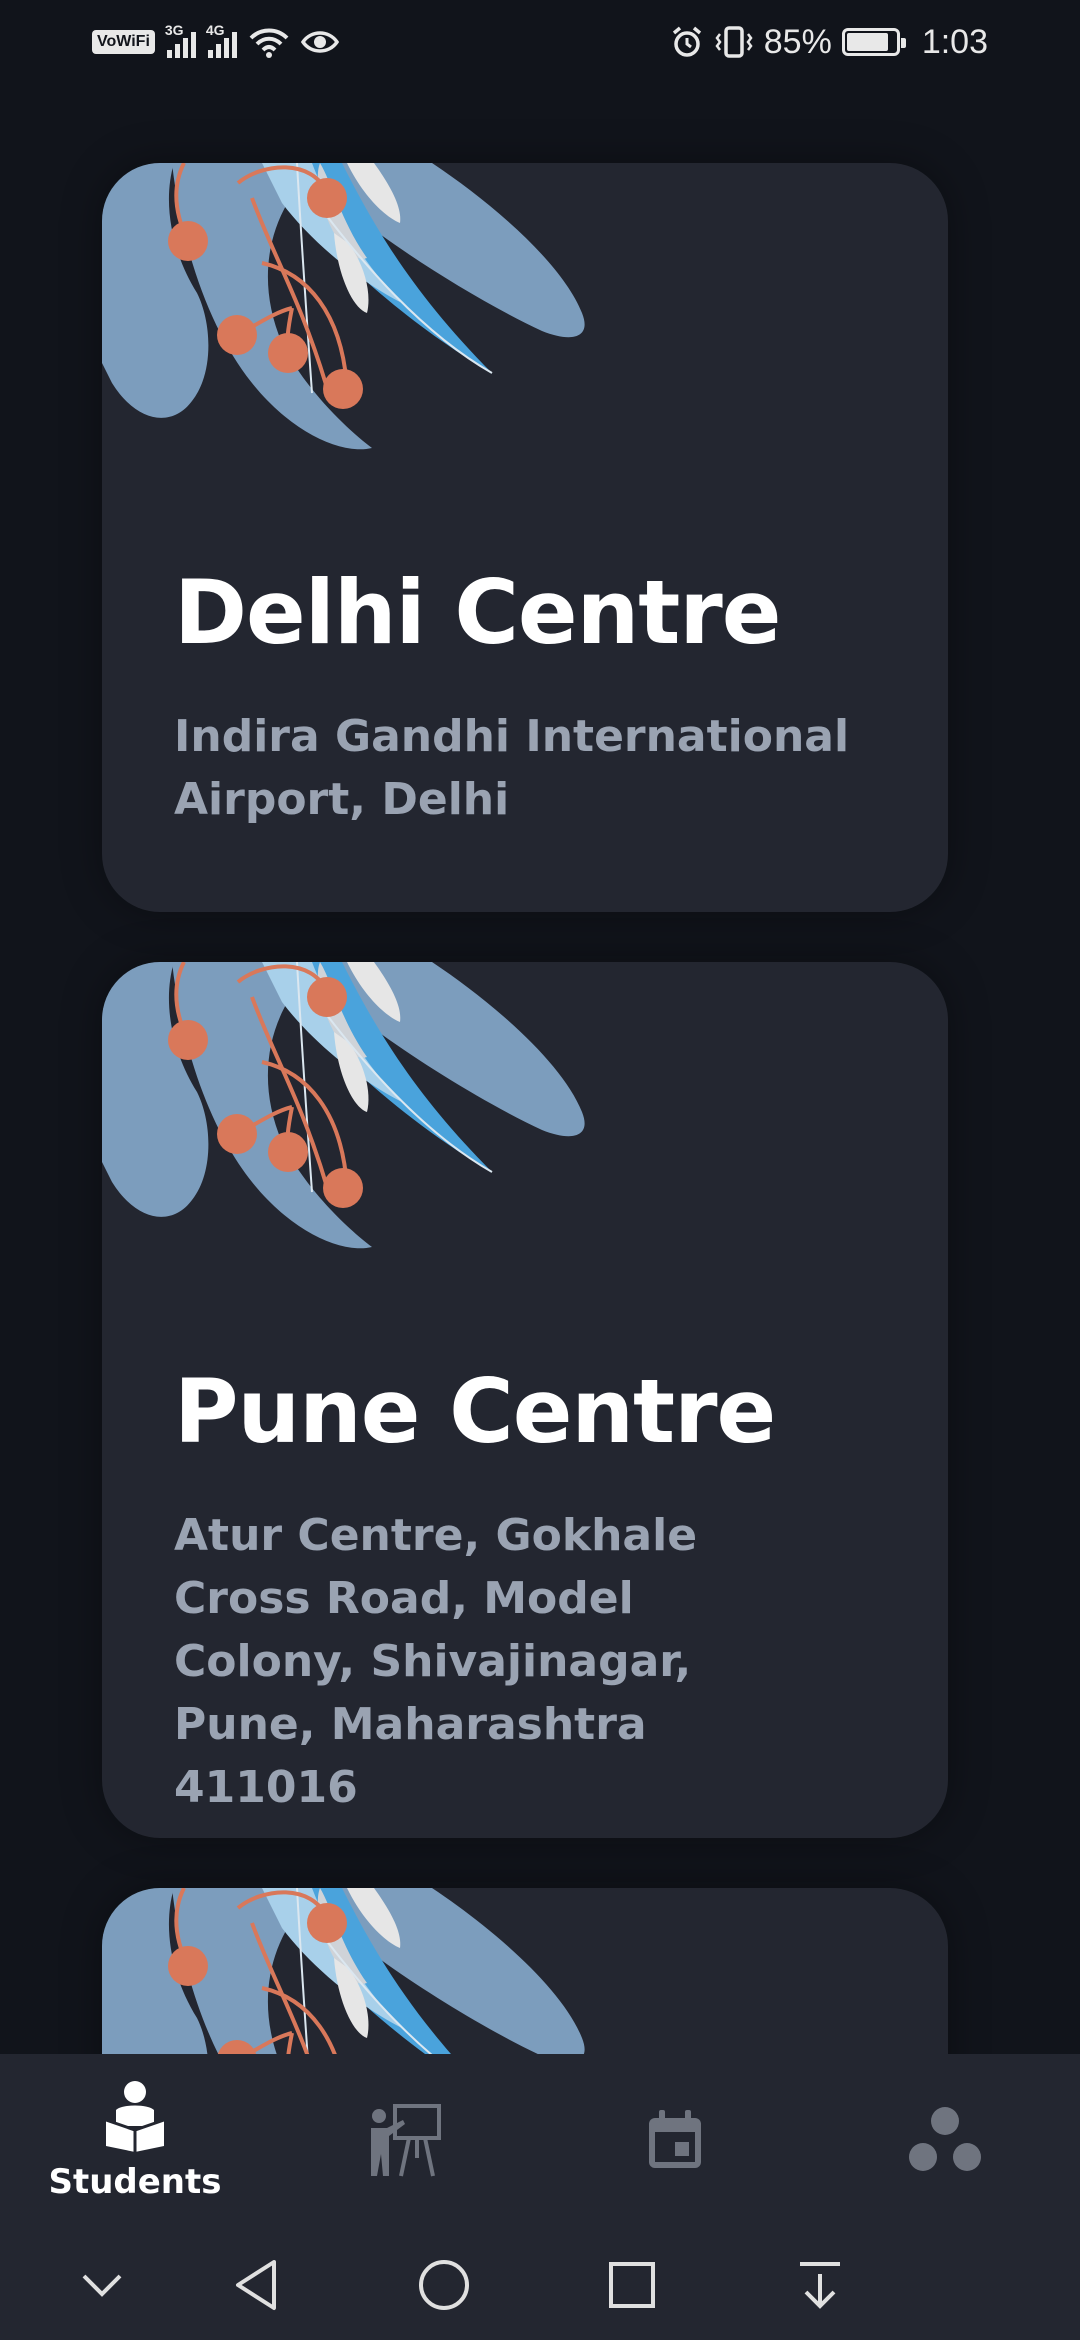 The image size is (1080, 2340). I want to click on signal-sim1-icon: 3G, so click(180, 40).